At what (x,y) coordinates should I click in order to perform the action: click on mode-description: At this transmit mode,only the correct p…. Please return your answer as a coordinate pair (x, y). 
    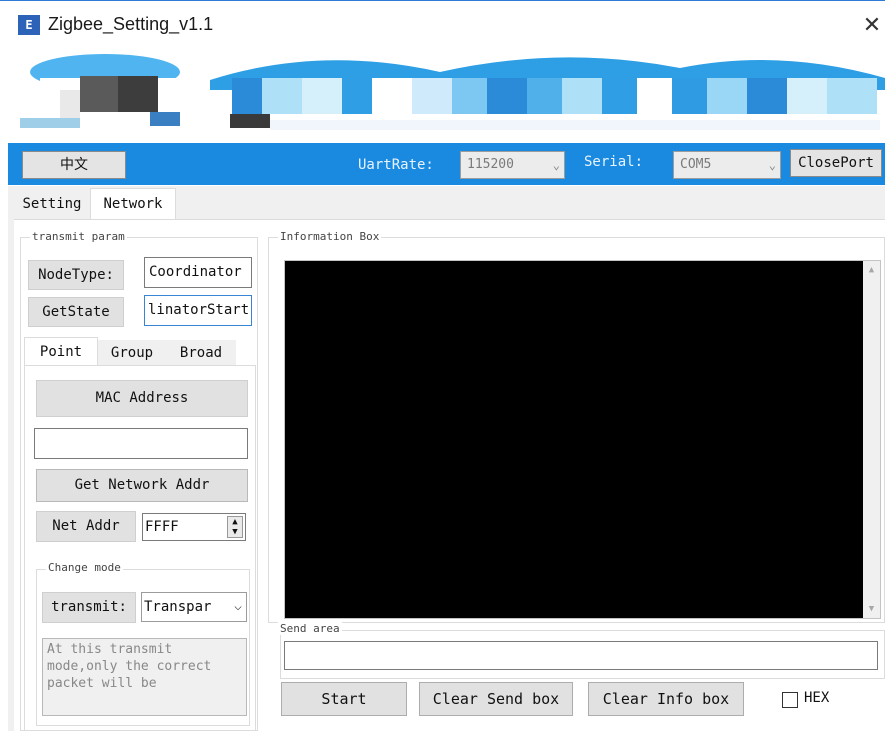
    Looking at the image, I should click on (144, 677).